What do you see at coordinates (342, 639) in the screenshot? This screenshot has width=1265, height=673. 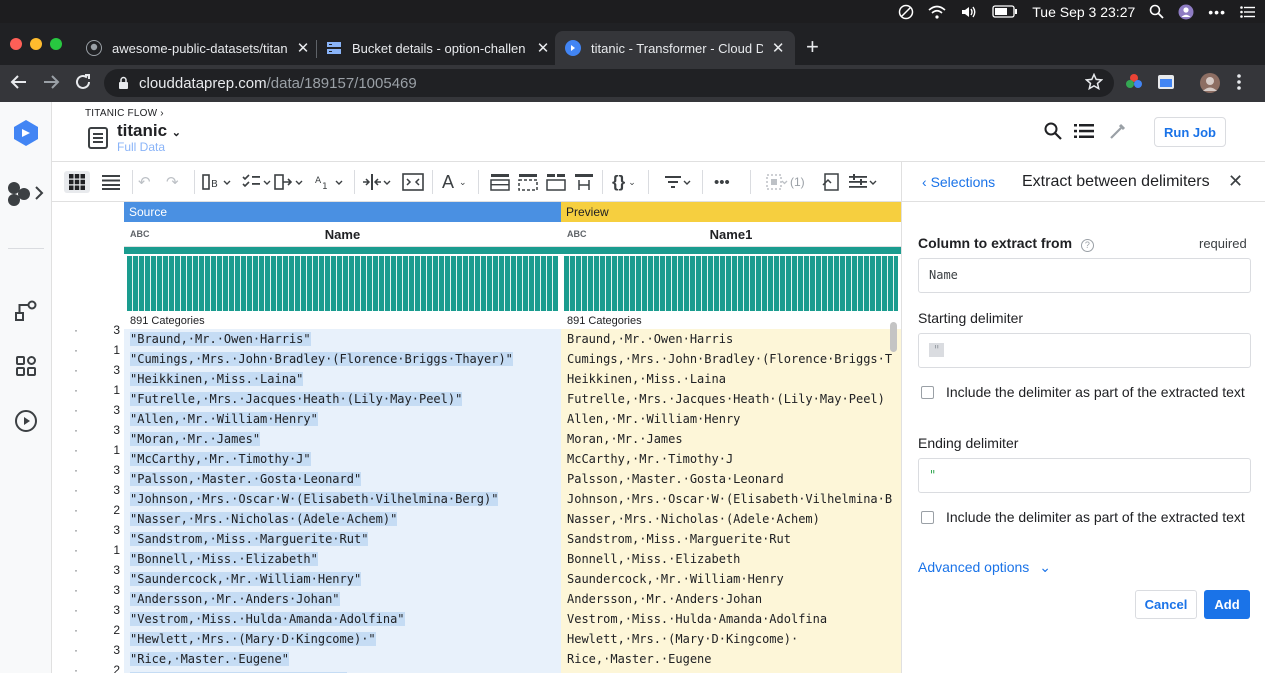 I see `source-cell: "Hewlett,·Mrs.·(Mary·D·Kingcome)·"` at bounding box center [342, 639].